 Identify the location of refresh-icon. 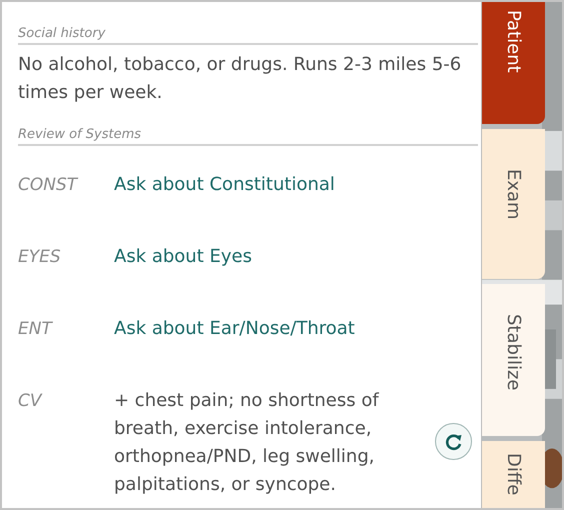
(454, 442).